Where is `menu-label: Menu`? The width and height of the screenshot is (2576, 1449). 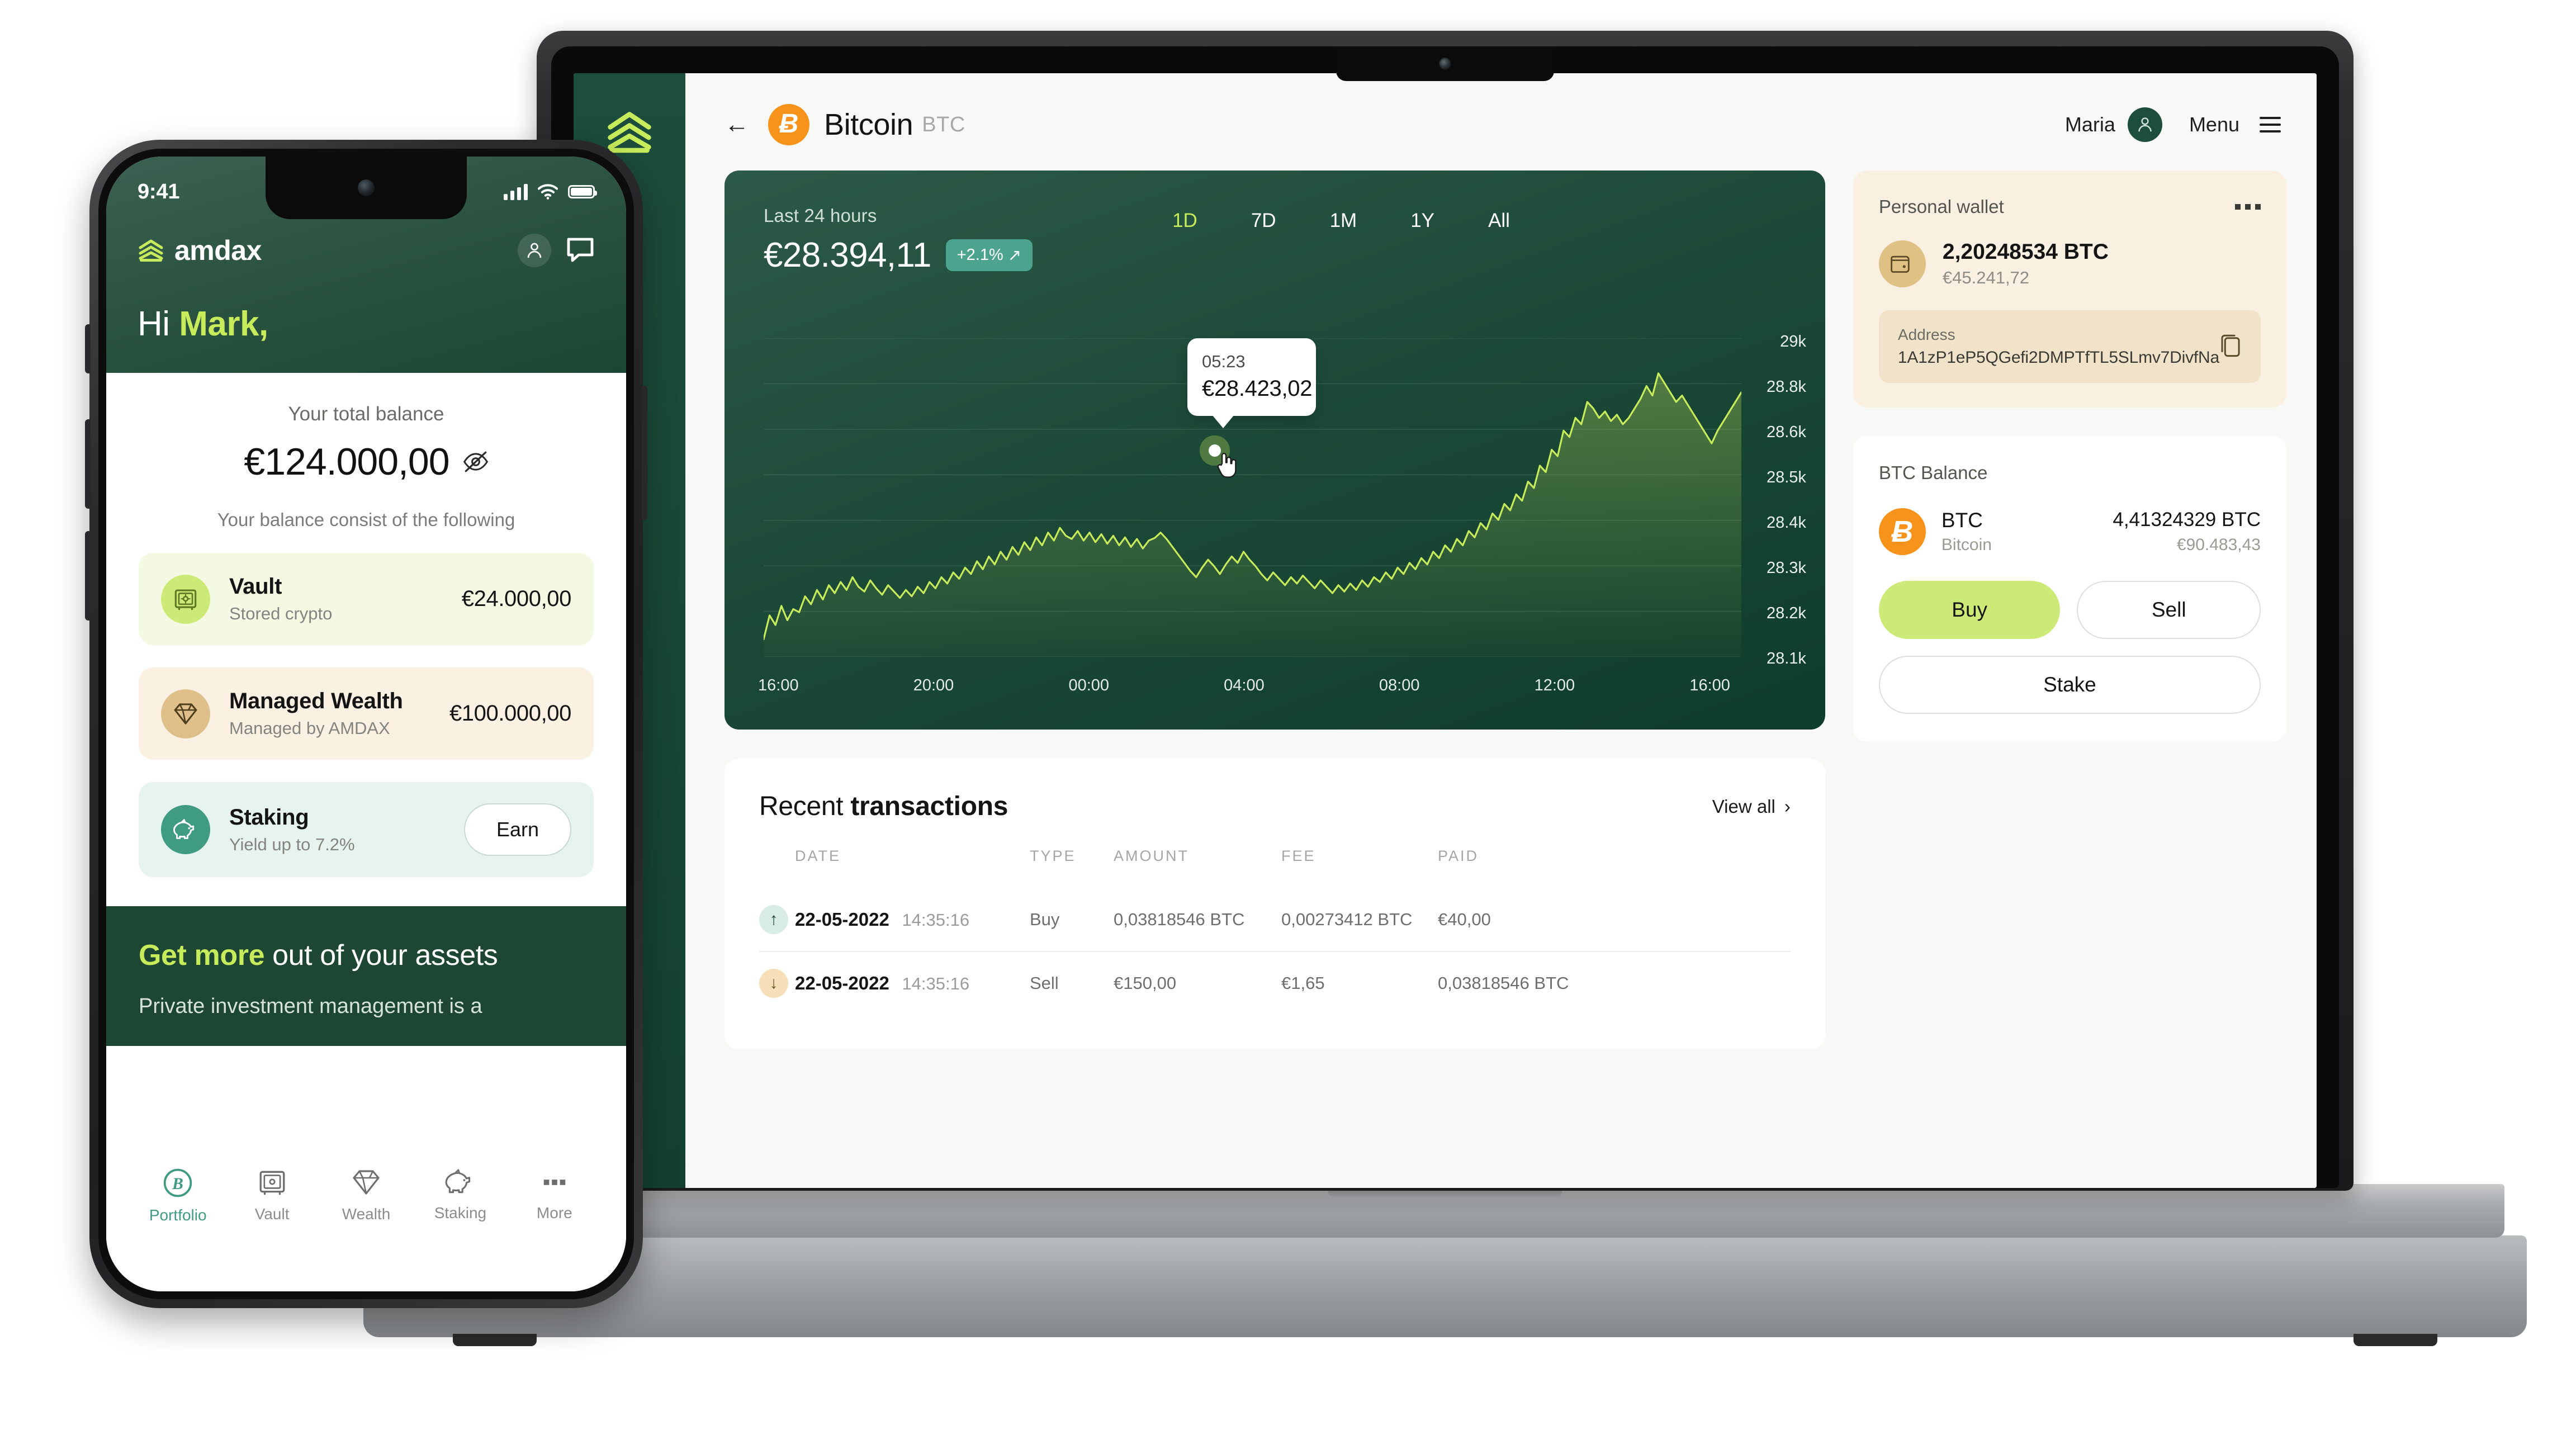 menu-label: Menu is located at coordinates (2214, 124).